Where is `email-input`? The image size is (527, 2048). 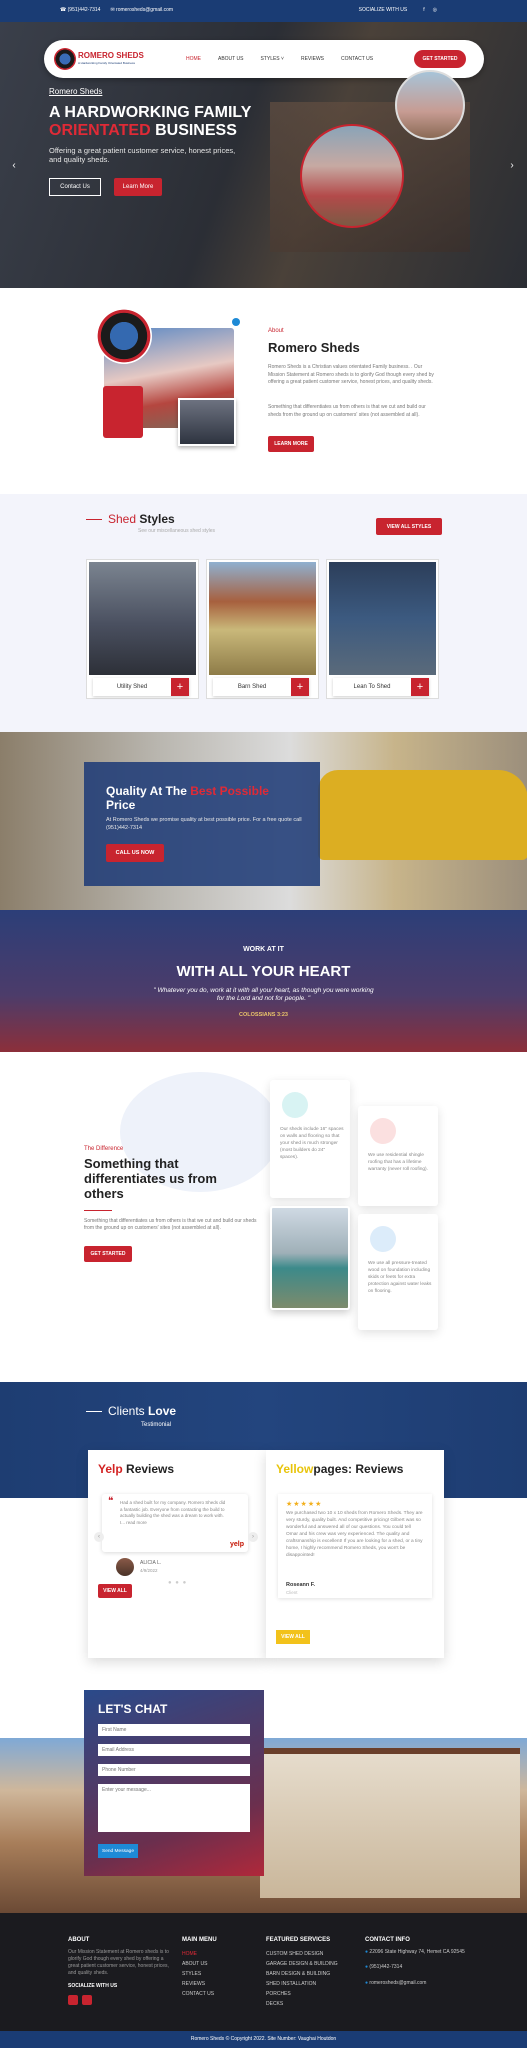
email-input is located at coordinates (174, 1750).